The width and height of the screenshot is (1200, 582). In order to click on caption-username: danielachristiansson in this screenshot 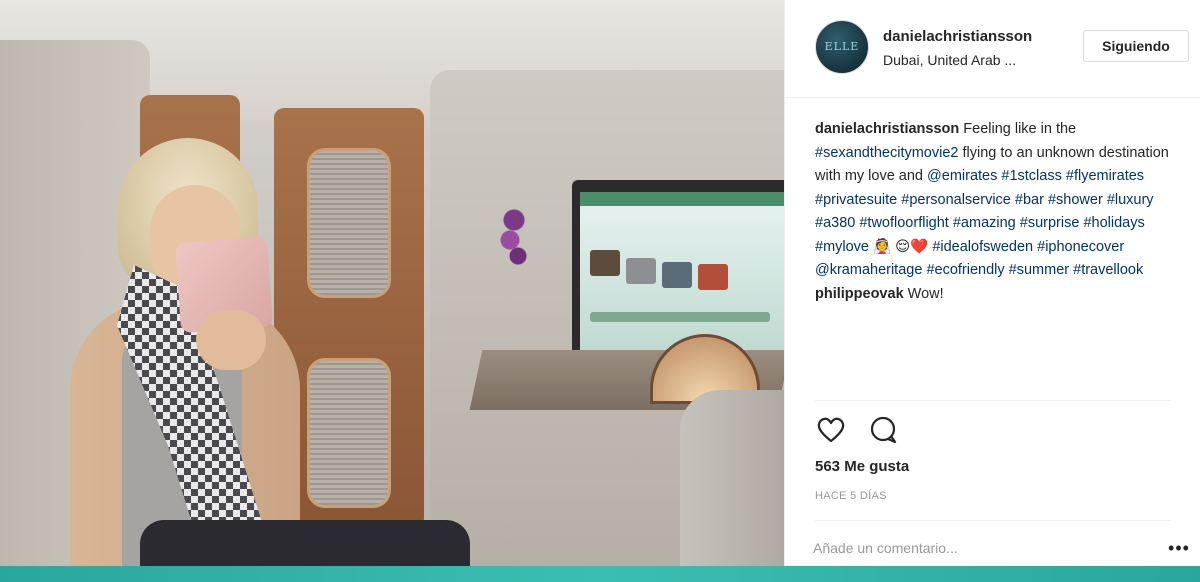, I will do `click(887, 129)`.